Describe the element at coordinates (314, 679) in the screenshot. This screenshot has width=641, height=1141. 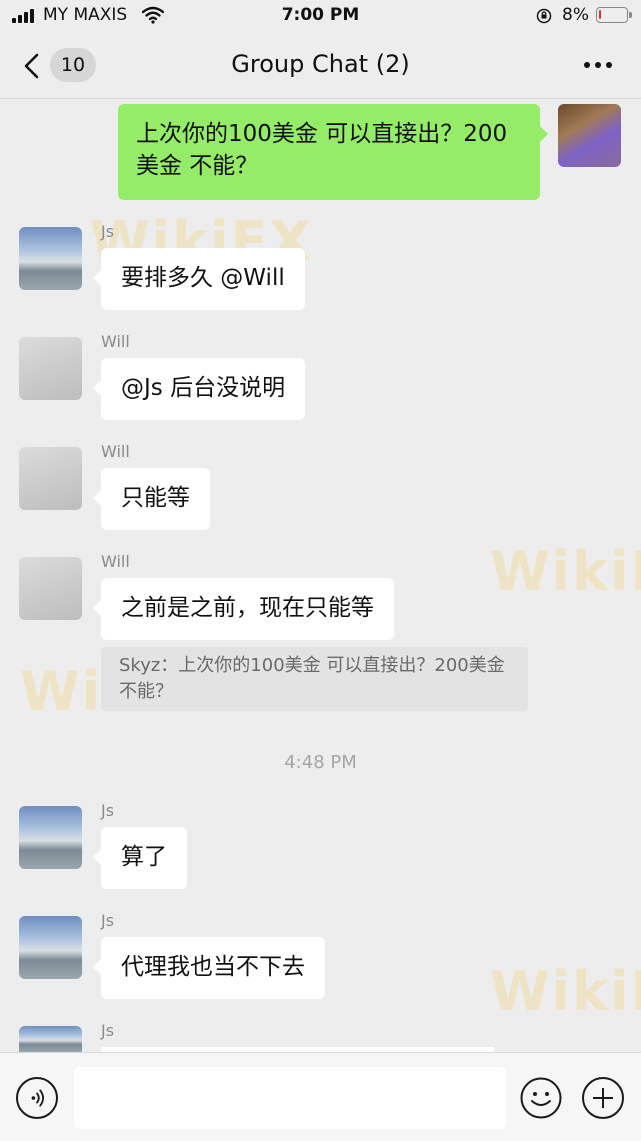
I see `quoted-message: Skyz：上次你的100美金 可以直接出？200美金 不能？` at that location.